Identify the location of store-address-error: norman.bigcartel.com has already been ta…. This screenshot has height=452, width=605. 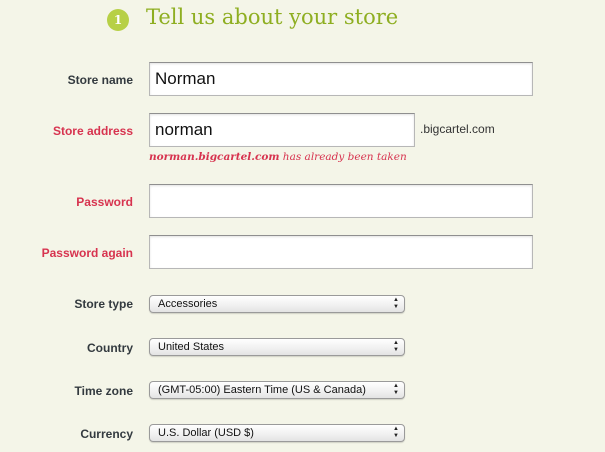
(278, 157).